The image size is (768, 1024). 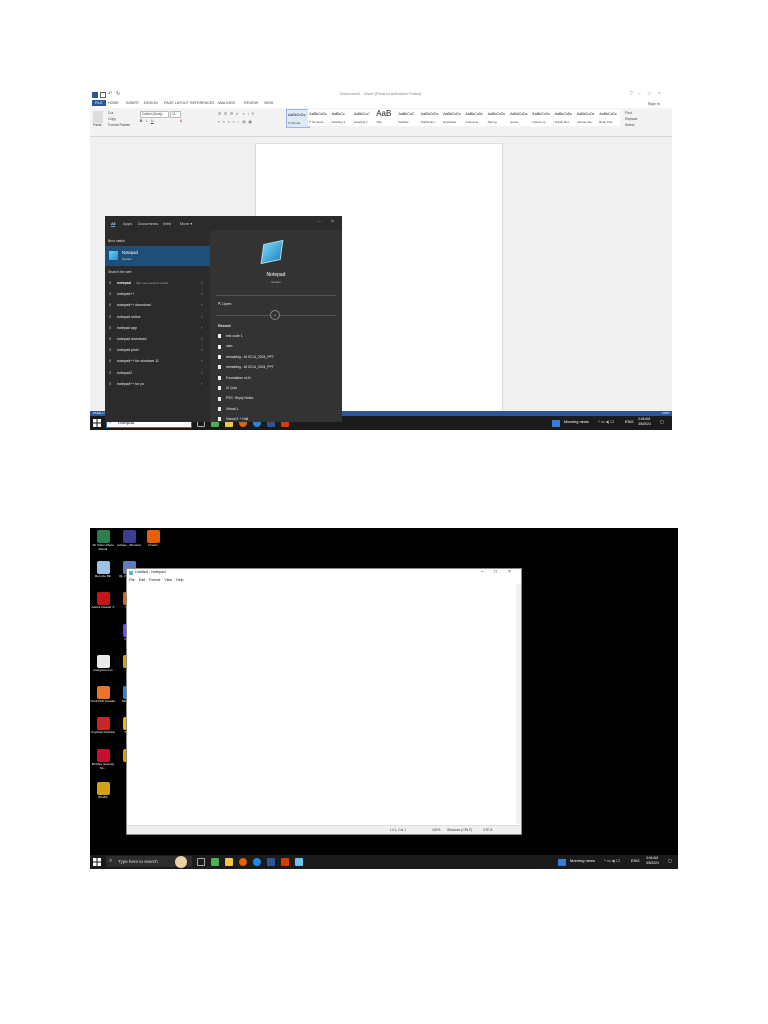 What do you see at coordinates (152, 121) in the screenshot?
I see `underline-button: U` at bounding box center [152, 121].